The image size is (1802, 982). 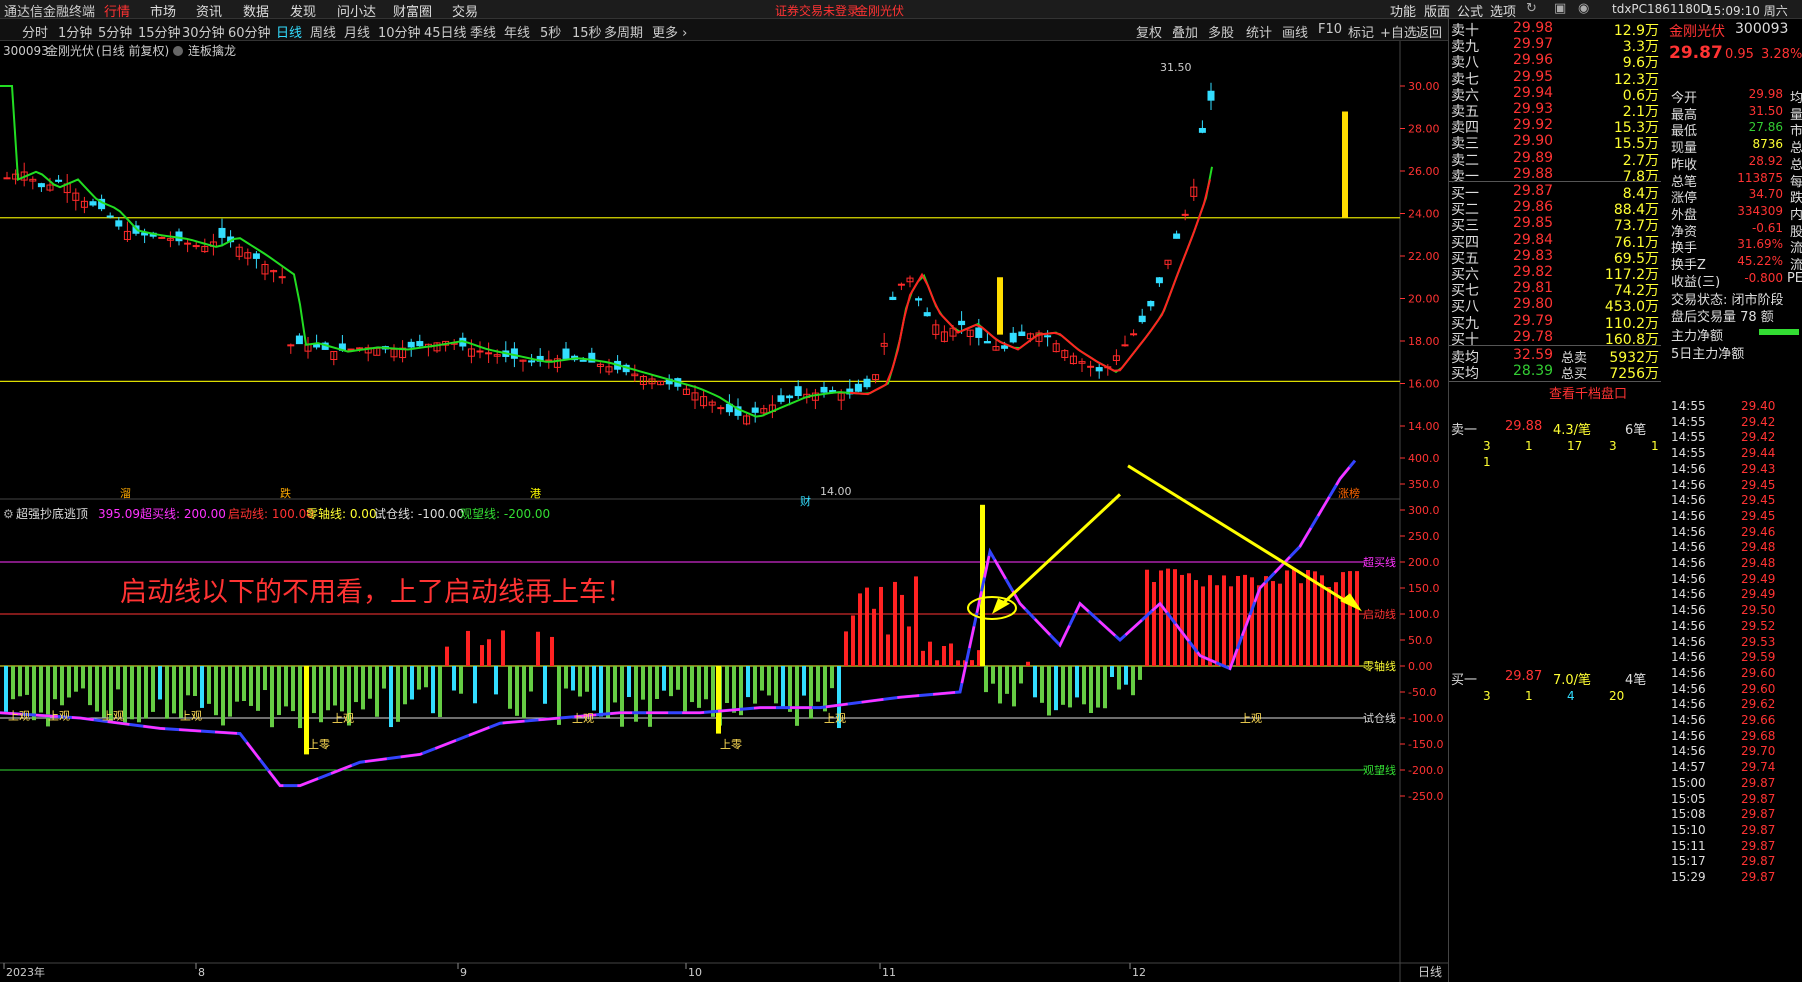 What do you see at coordinates (1533, 355) in the screenshot?
I see `orderbook-price: 32.59` at bounding box center [1533, 355].